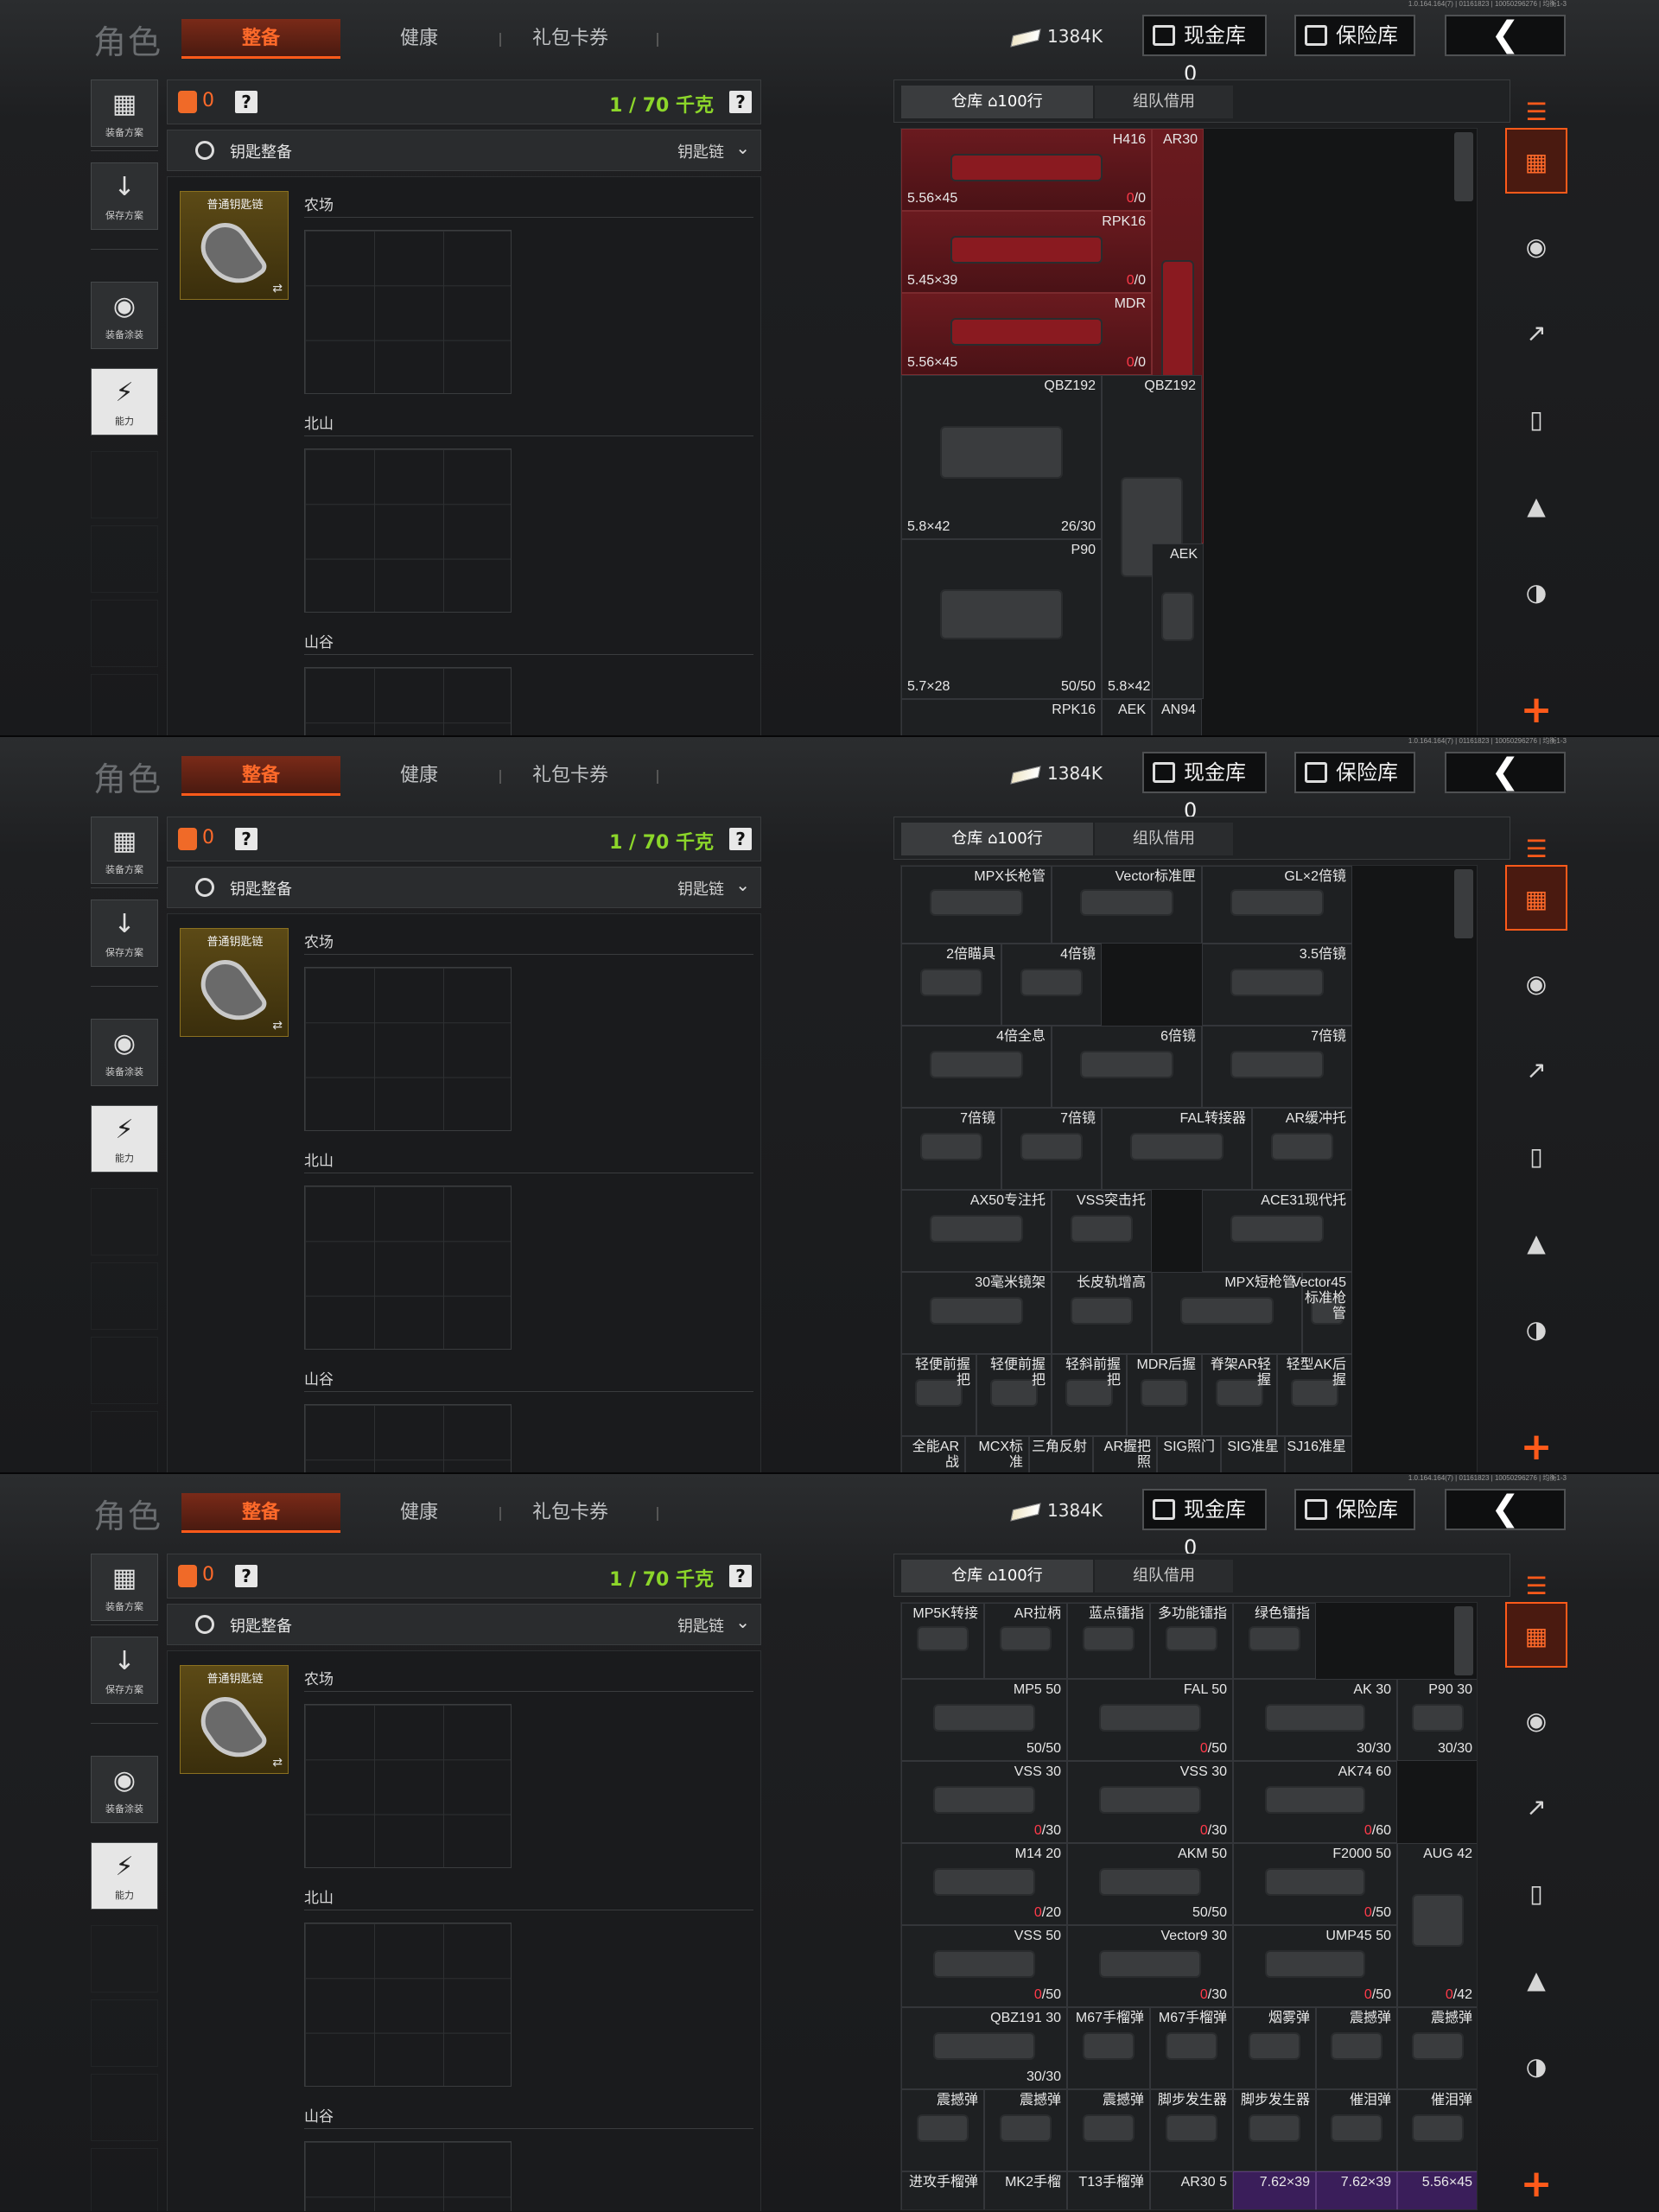 This screenshot has width=1659, height=2212. I want to click on item-cell: MDR 5.56×45 0/0, so click(1026, 334).